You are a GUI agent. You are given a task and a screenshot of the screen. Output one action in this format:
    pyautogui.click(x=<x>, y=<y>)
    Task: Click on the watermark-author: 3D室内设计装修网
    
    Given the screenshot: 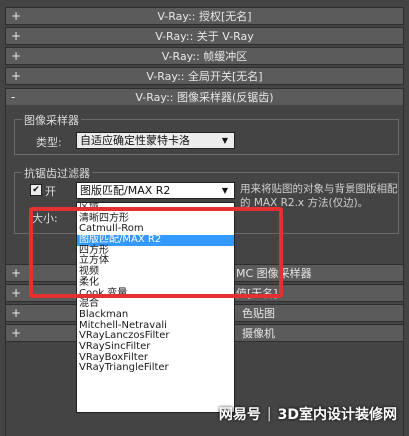 What is the action you would take?
    pyautogui.click(x=337, y=415)
    